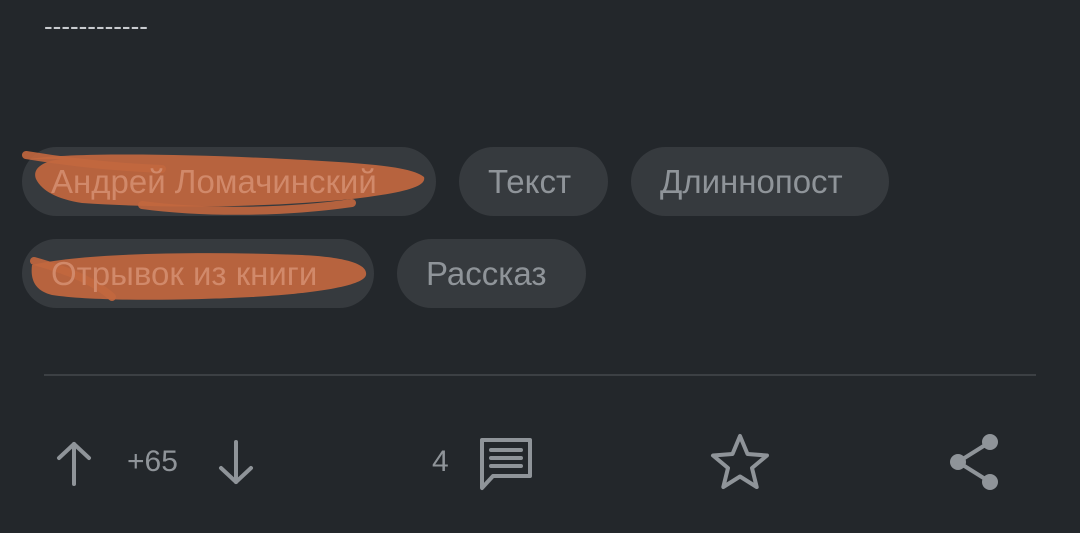 Image resolution: width=1080 pixels, height=533 pixels. Describe the element at coordinates (152, 461) in the screenshot. I see `rating-value: +65` at that location.